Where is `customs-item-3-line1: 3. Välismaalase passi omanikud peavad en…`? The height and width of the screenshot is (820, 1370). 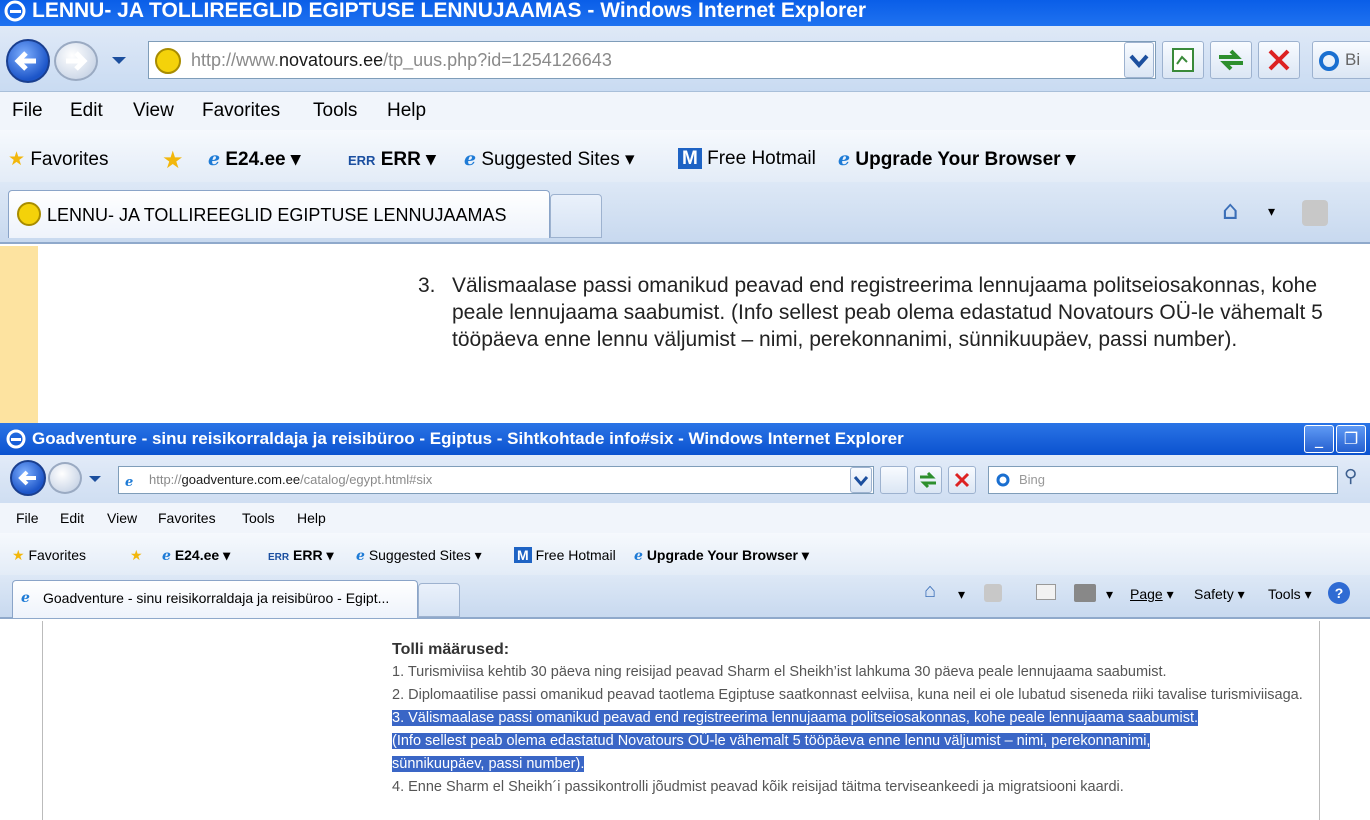 customs-item-3-line1: 3. Välismaalase passi omanikud peavad en… is located at coordinates (795, 718).